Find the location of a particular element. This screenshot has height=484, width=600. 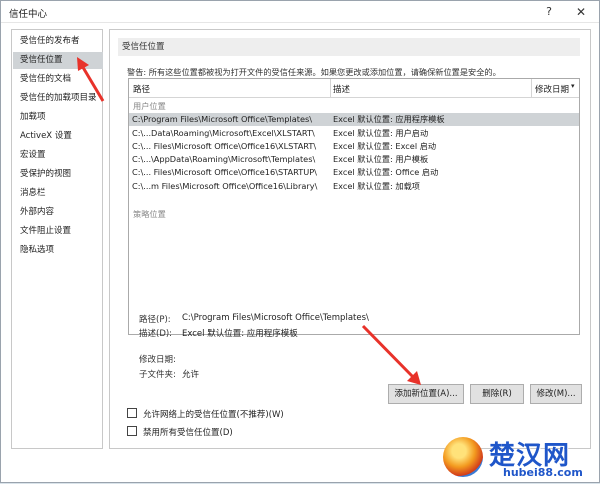

help-button: ? is located at coordinates (549, 12).